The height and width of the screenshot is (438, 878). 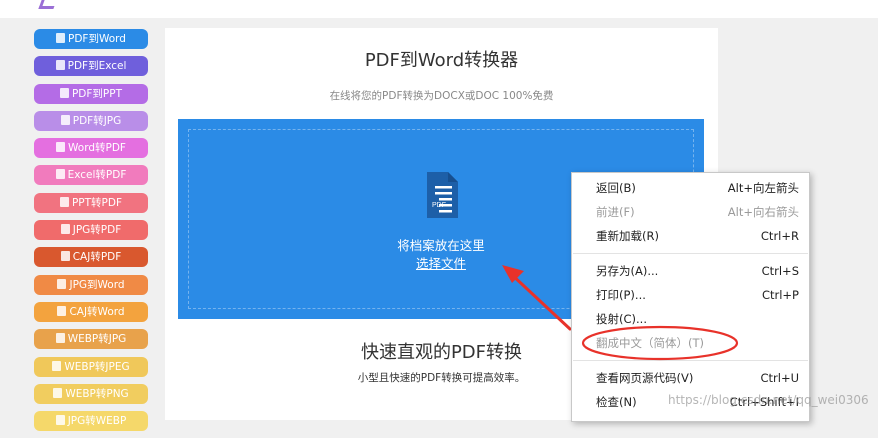 I want to click on menu-item-view-source: 查看网页源代码(V) Ctrl+U, so click(x=690, y=378).